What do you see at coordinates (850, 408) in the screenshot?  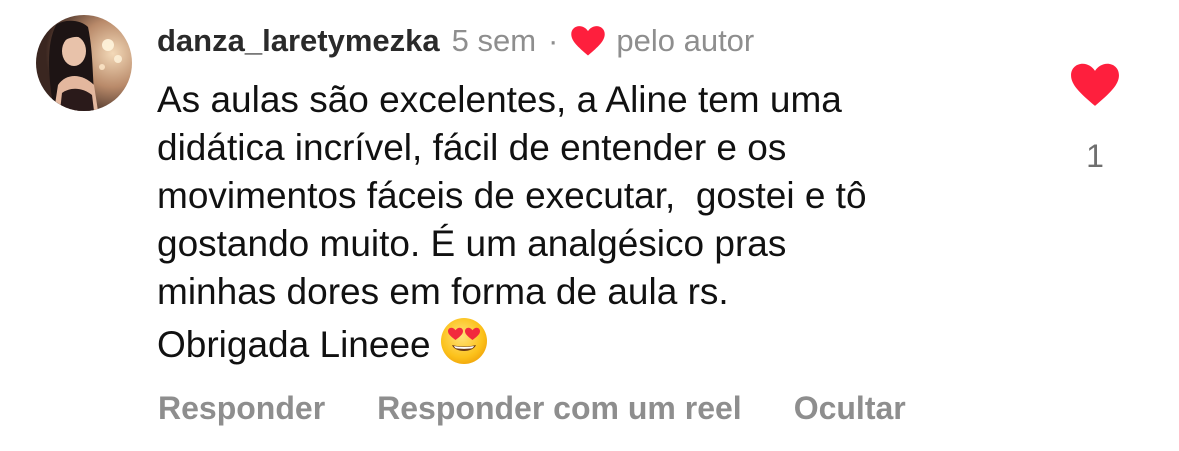 I see `hide-button: Ocultar` at bounding box center [850, 408].